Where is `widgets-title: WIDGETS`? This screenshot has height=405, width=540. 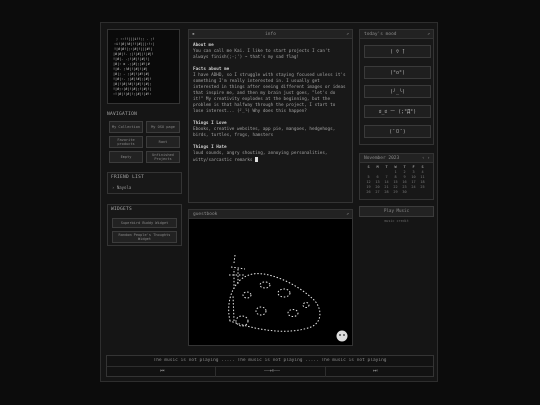
widgets-title: WIDGETS is located at coordinates (122, 209).